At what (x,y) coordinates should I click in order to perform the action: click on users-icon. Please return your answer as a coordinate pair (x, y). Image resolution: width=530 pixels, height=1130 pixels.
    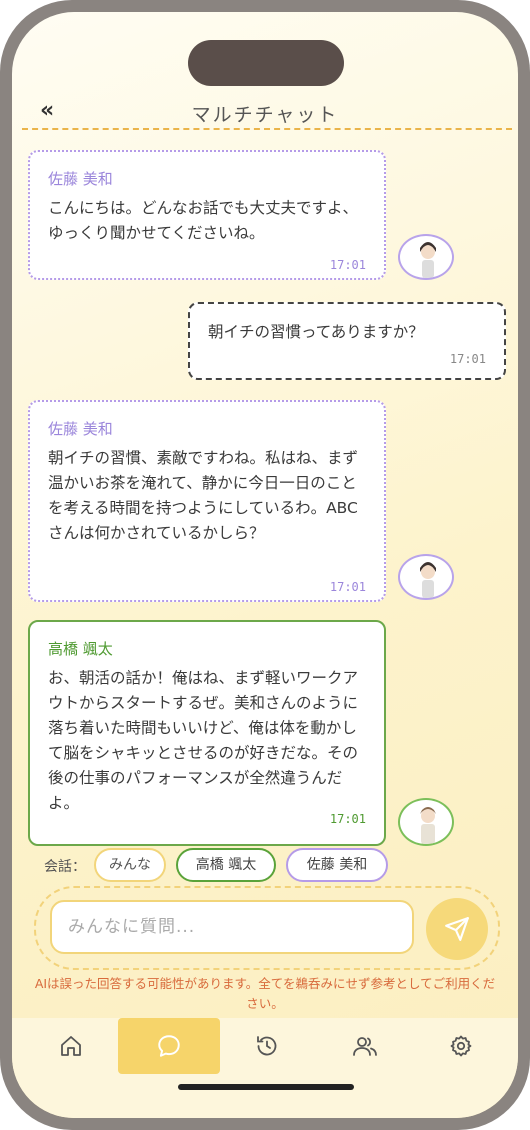
    Looking at the image, I should click on (365, 1046).